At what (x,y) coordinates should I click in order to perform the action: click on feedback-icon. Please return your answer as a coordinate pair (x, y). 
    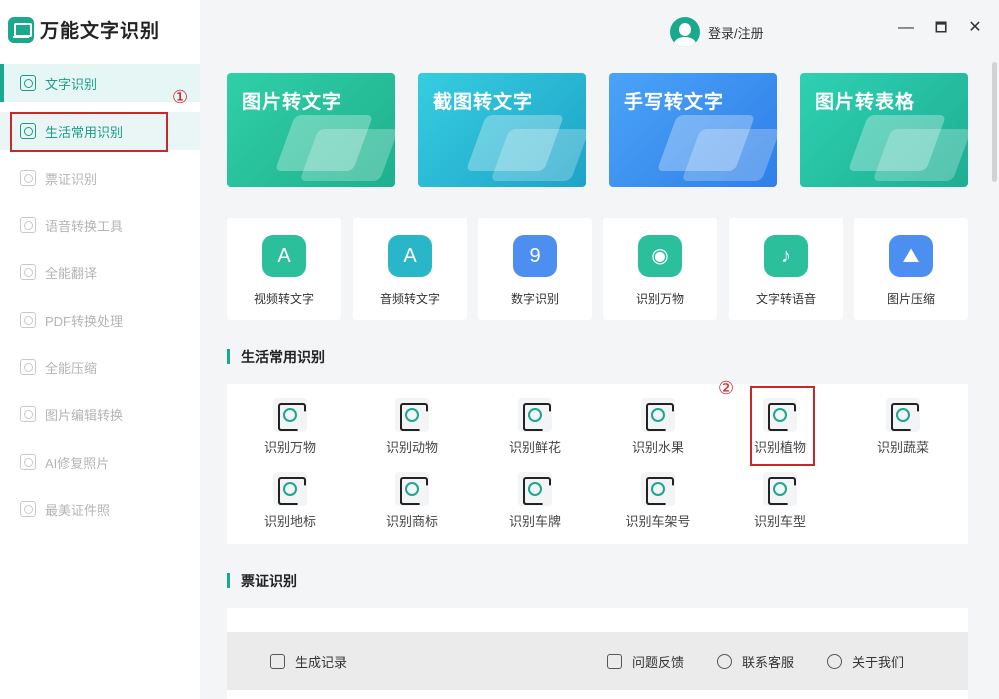
    Looking at the image, I should click on (614, 661).